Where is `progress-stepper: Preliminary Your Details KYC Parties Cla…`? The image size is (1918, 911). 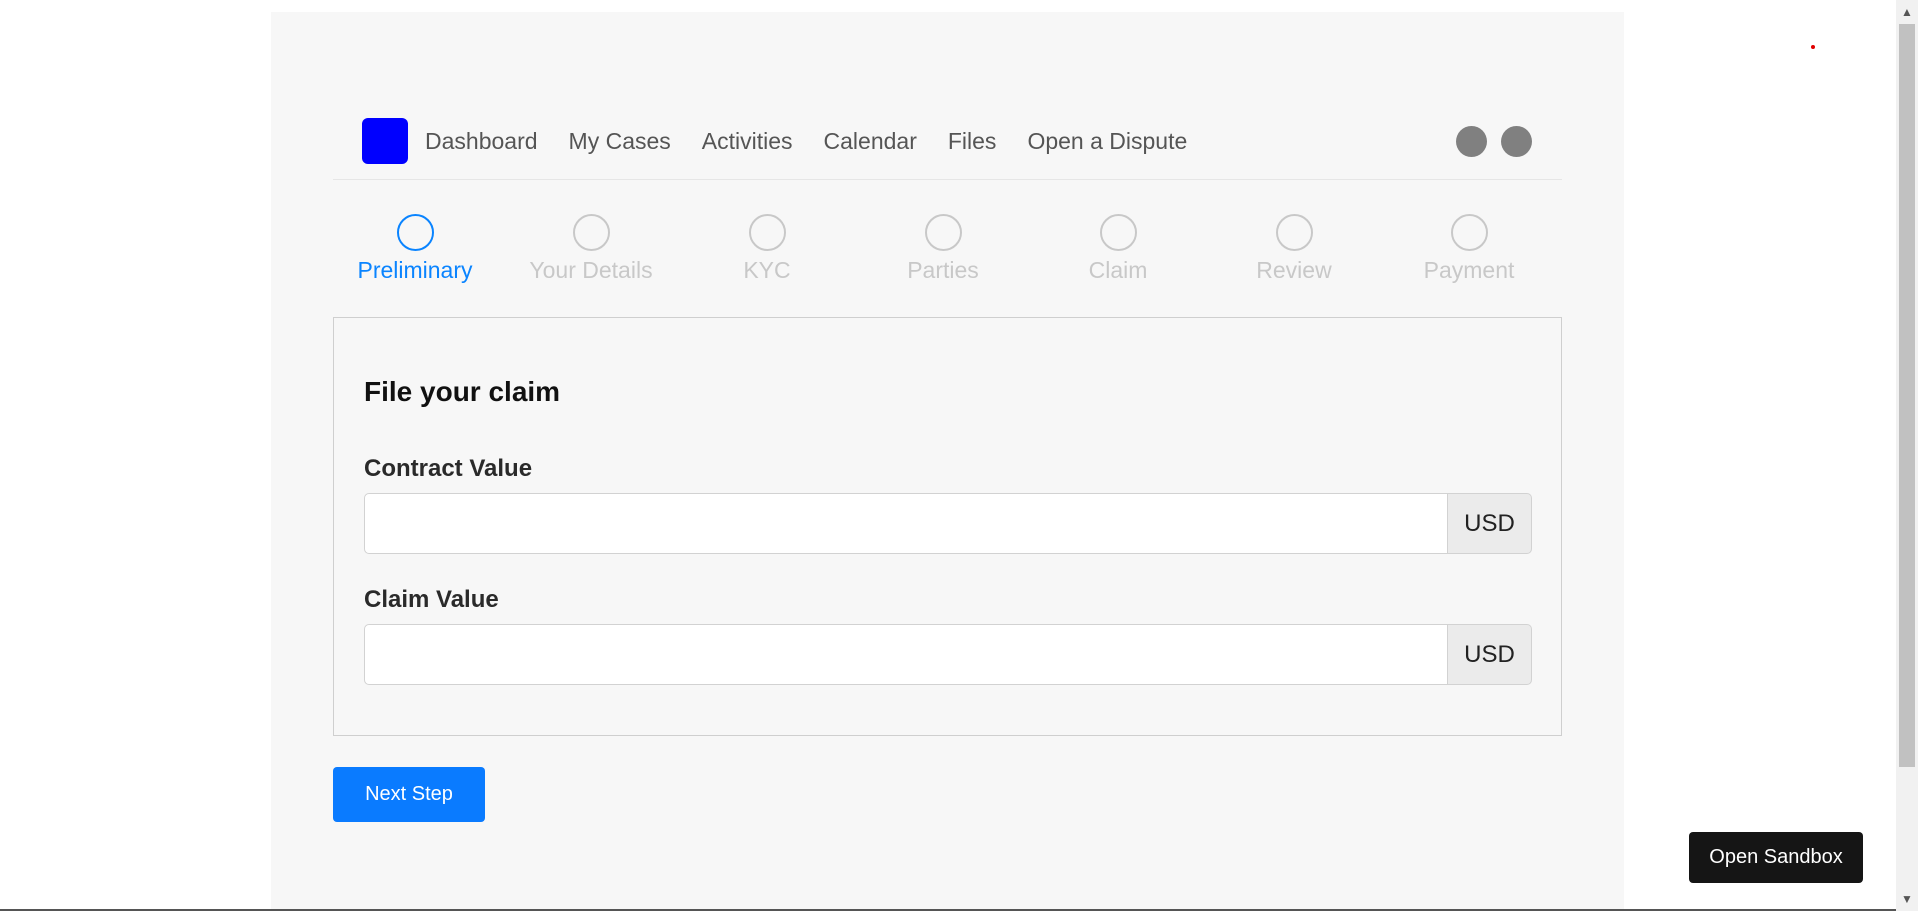 progress-stepper: Preliminary Your Details KYC Parties Cla… is located at coordinates (947, 254).